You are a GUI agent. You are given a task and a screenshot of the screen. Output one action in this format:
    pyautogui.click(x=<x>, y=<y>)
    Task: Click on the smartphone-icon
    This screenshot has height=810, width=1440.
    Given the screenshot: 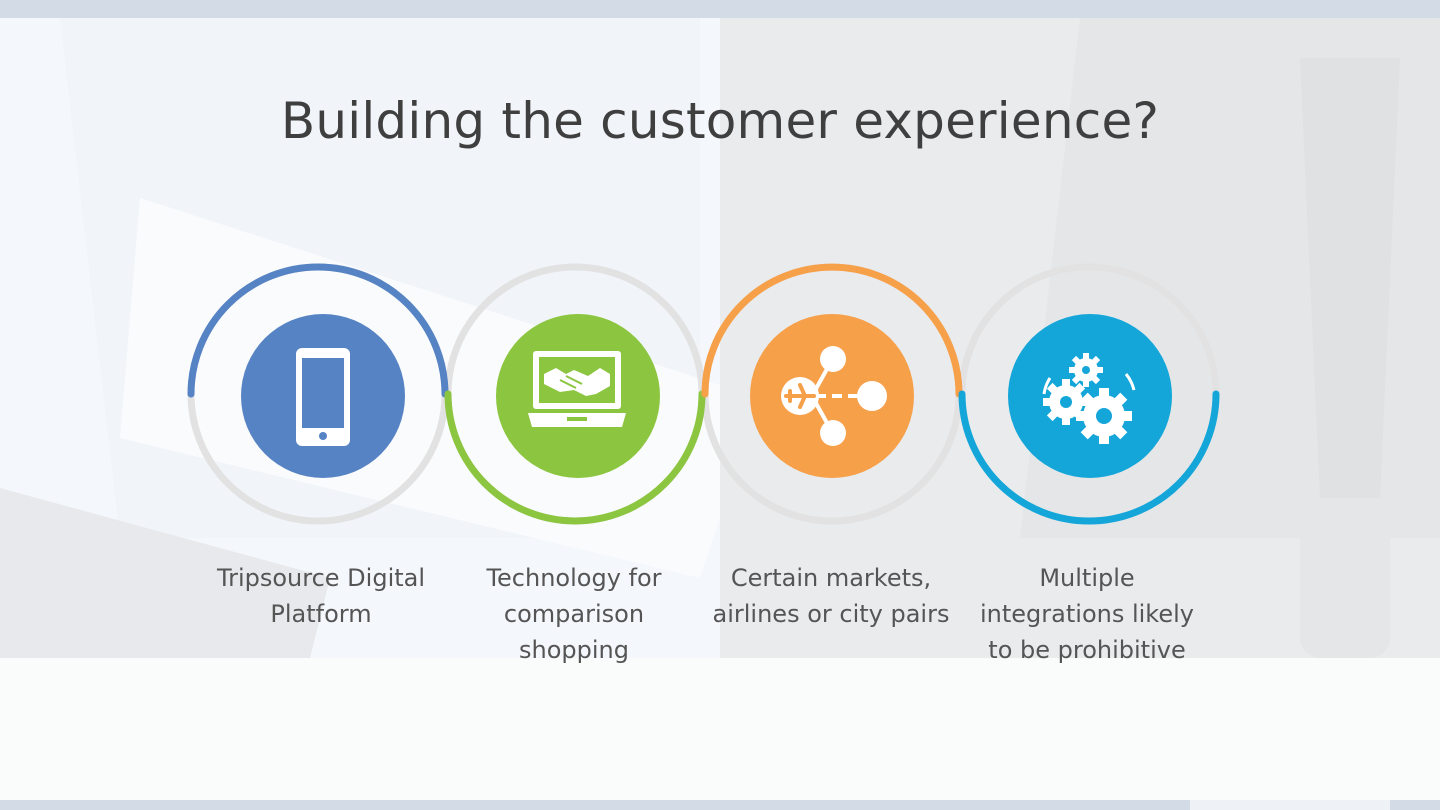 What is the action you would take?
    pyautogui.click(x=323, y=396)
    